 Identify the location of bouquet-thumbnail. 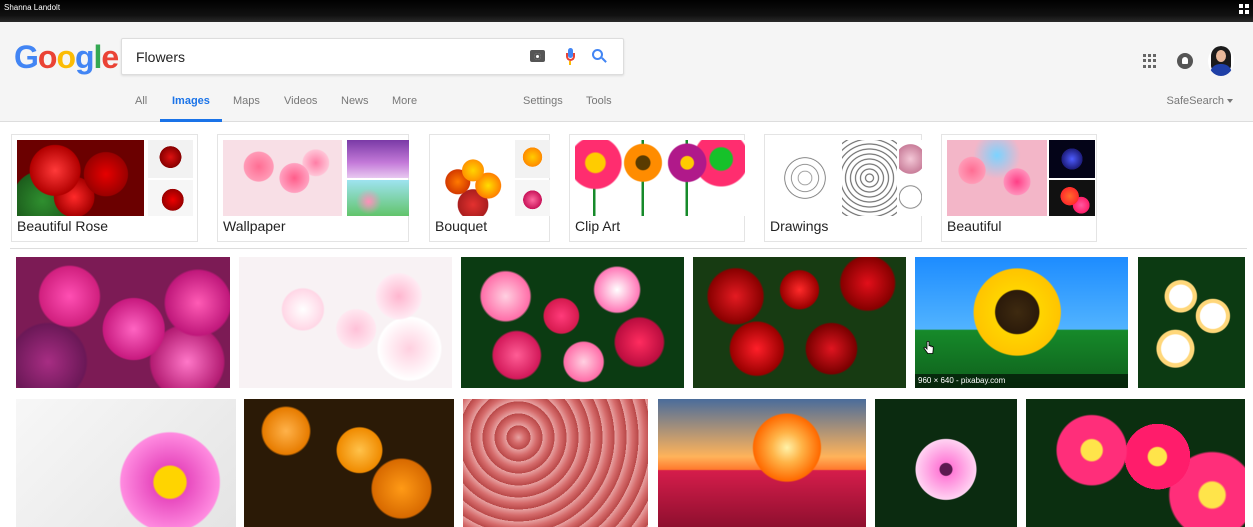
(473, 178).